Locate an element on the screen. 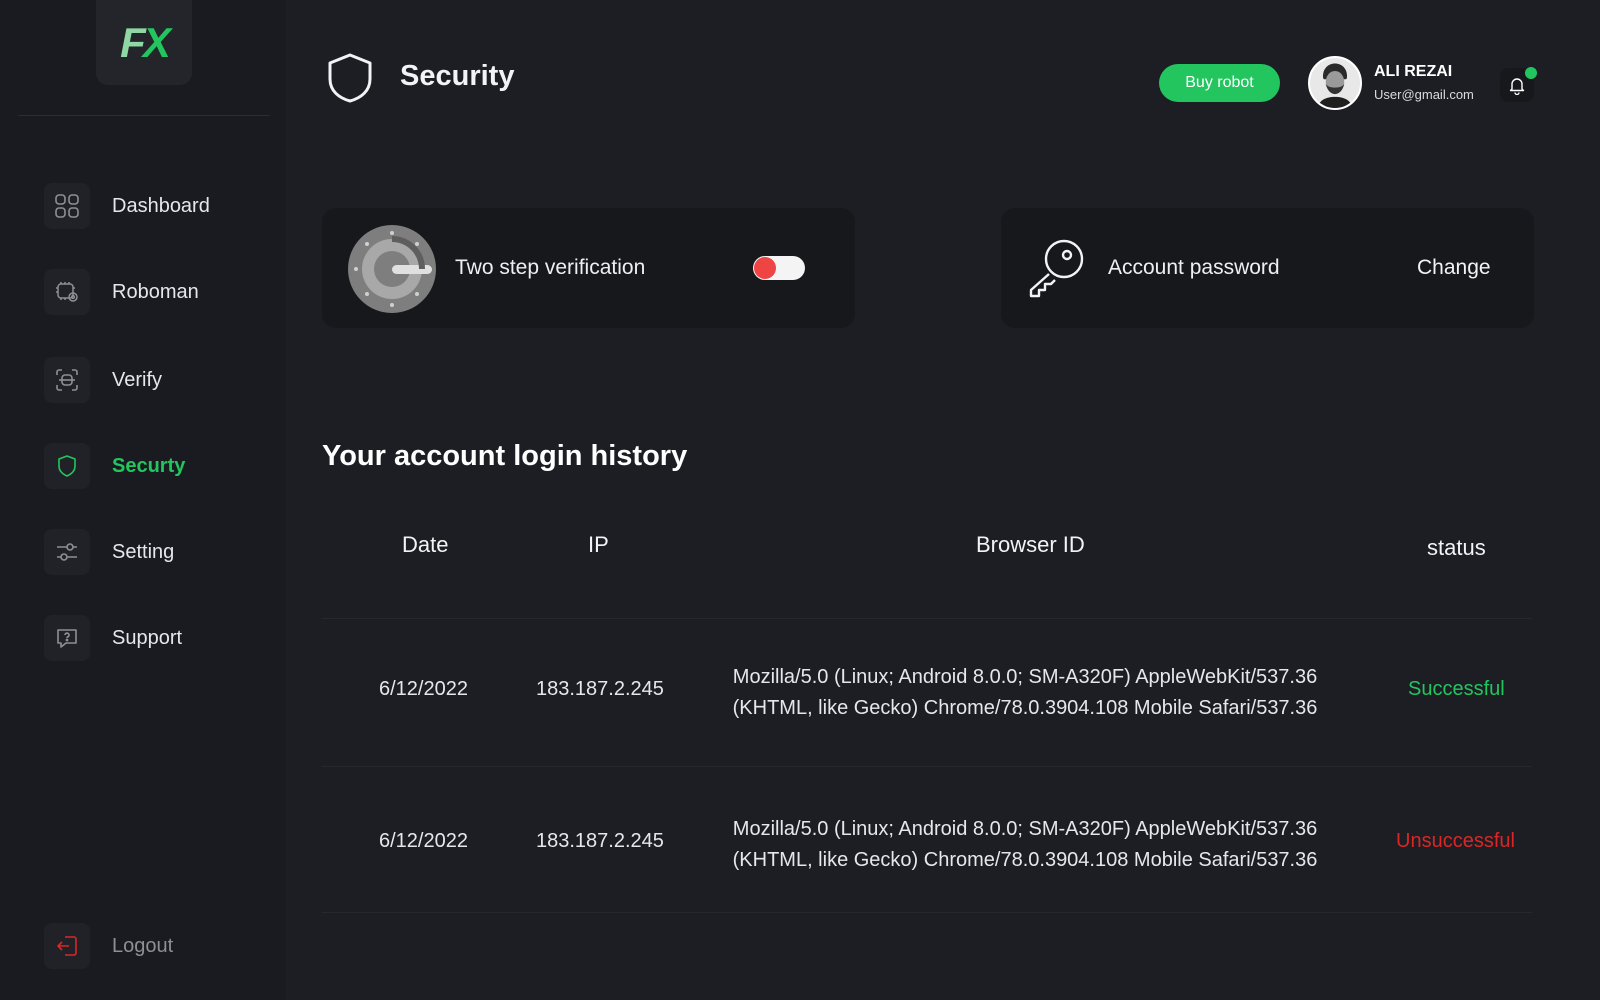  sidebar-item-verify: Verify is located at coordinates (159, 380).